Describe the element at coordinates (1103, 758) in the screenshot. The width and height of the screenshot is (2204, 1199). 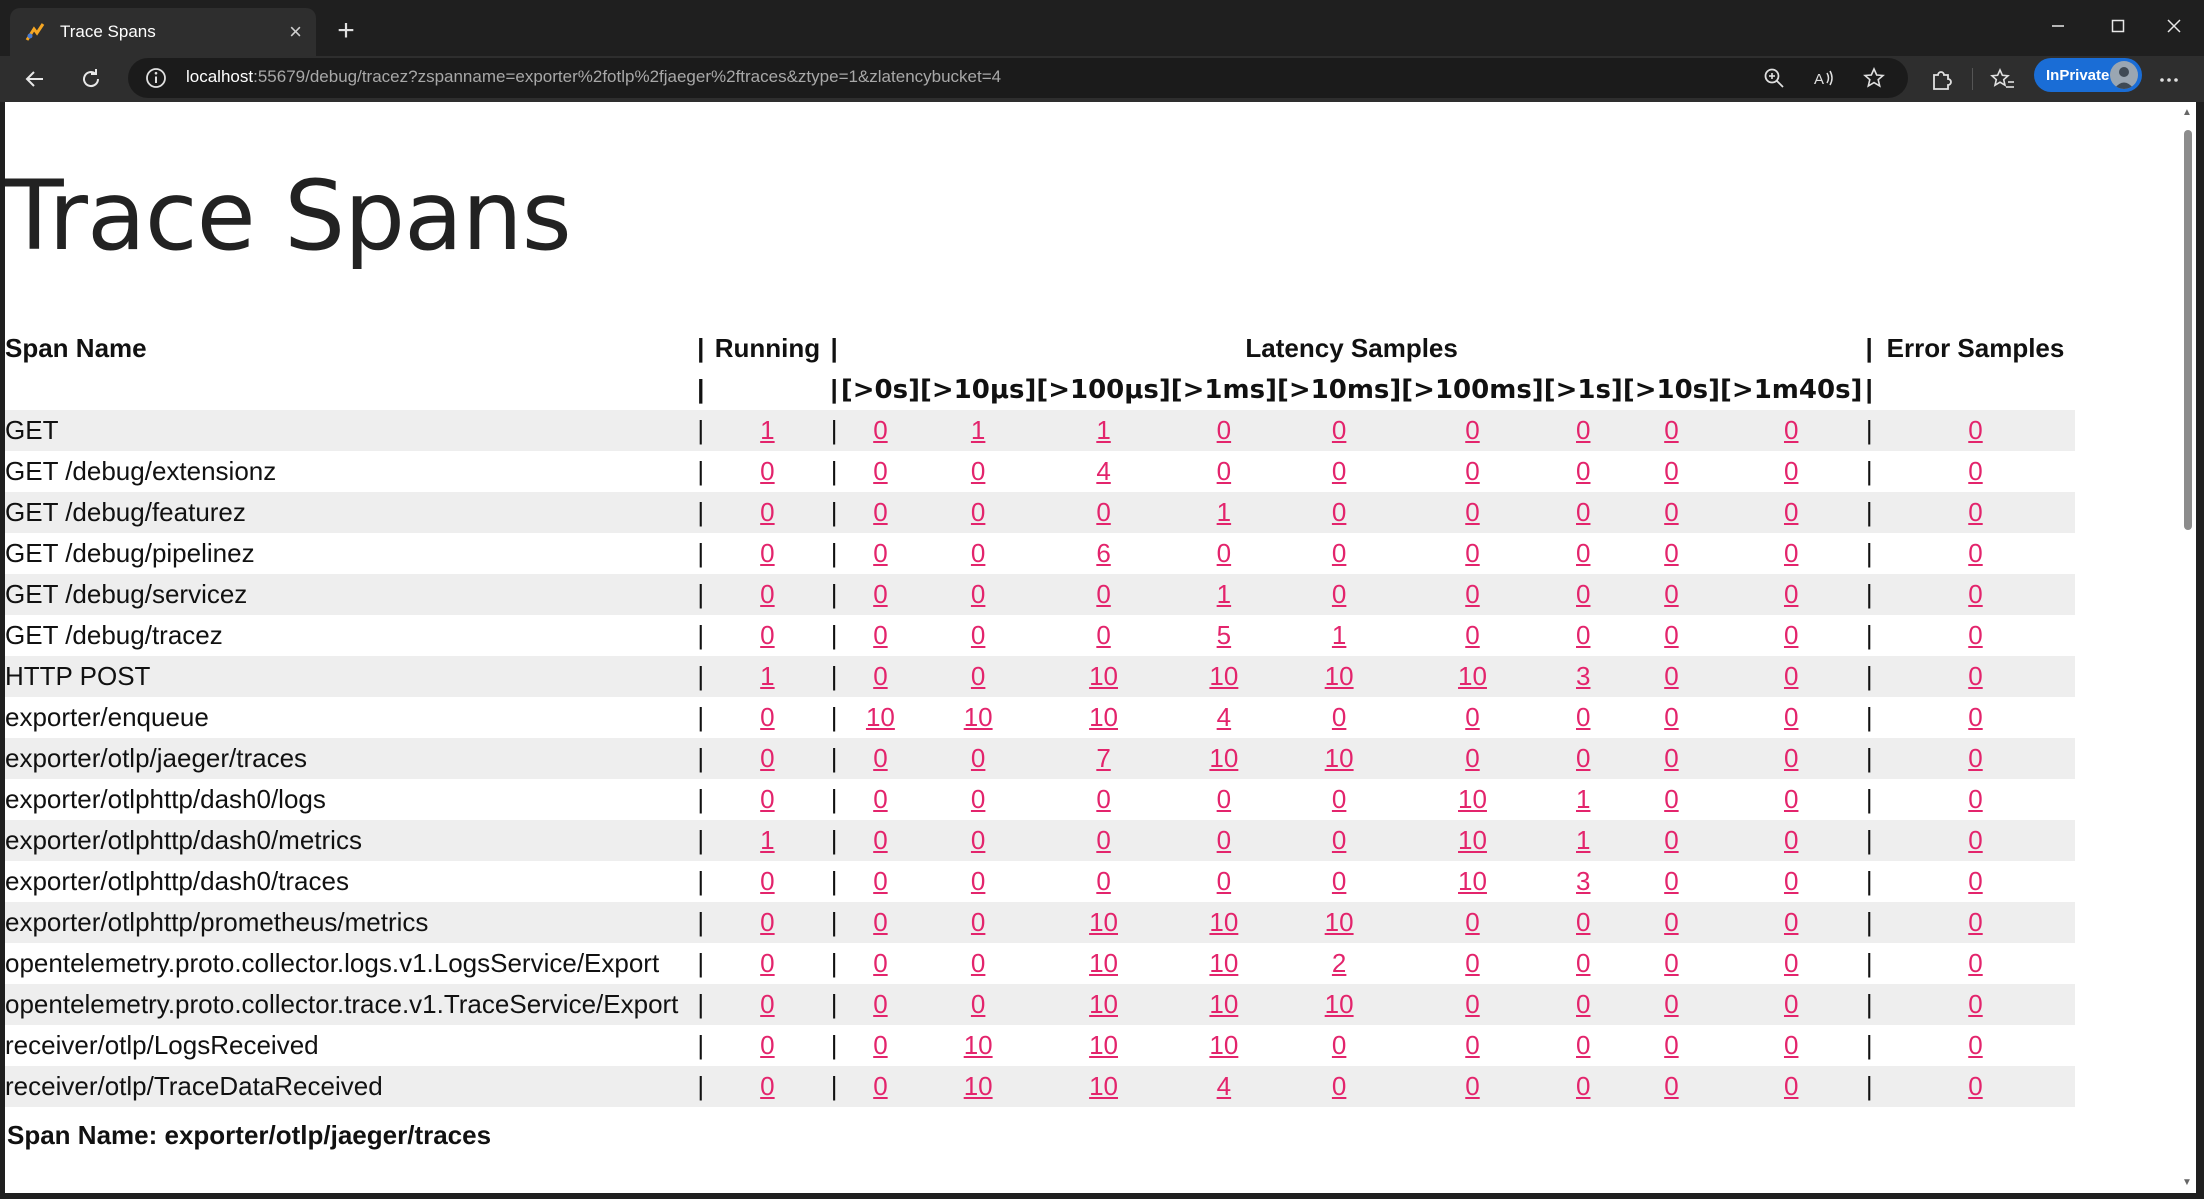
I see `latency-count-link: 7` at that location.